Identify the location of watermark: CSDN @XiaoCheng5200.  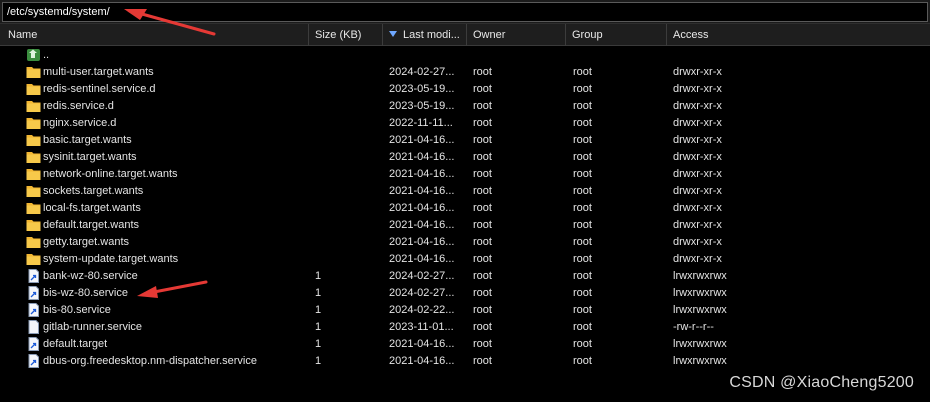
(821, 382).